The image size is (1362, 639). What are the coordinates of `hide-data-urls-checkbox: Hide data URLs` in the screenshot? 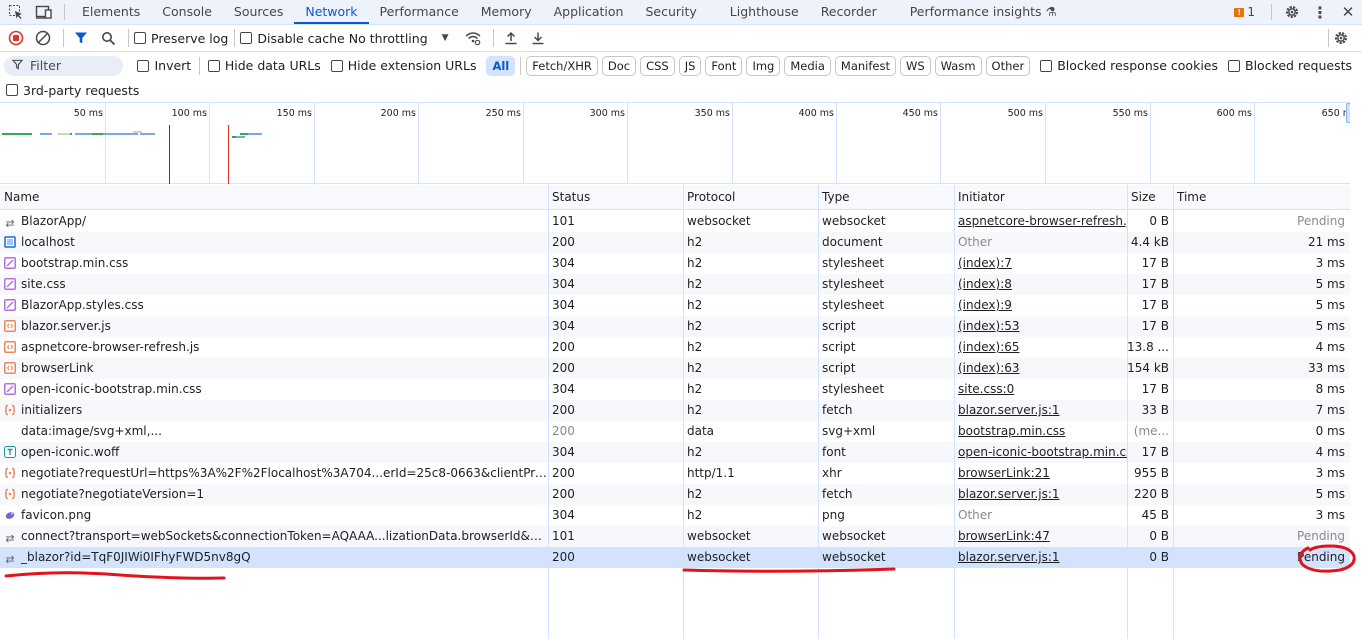 It's located at (264, 65).